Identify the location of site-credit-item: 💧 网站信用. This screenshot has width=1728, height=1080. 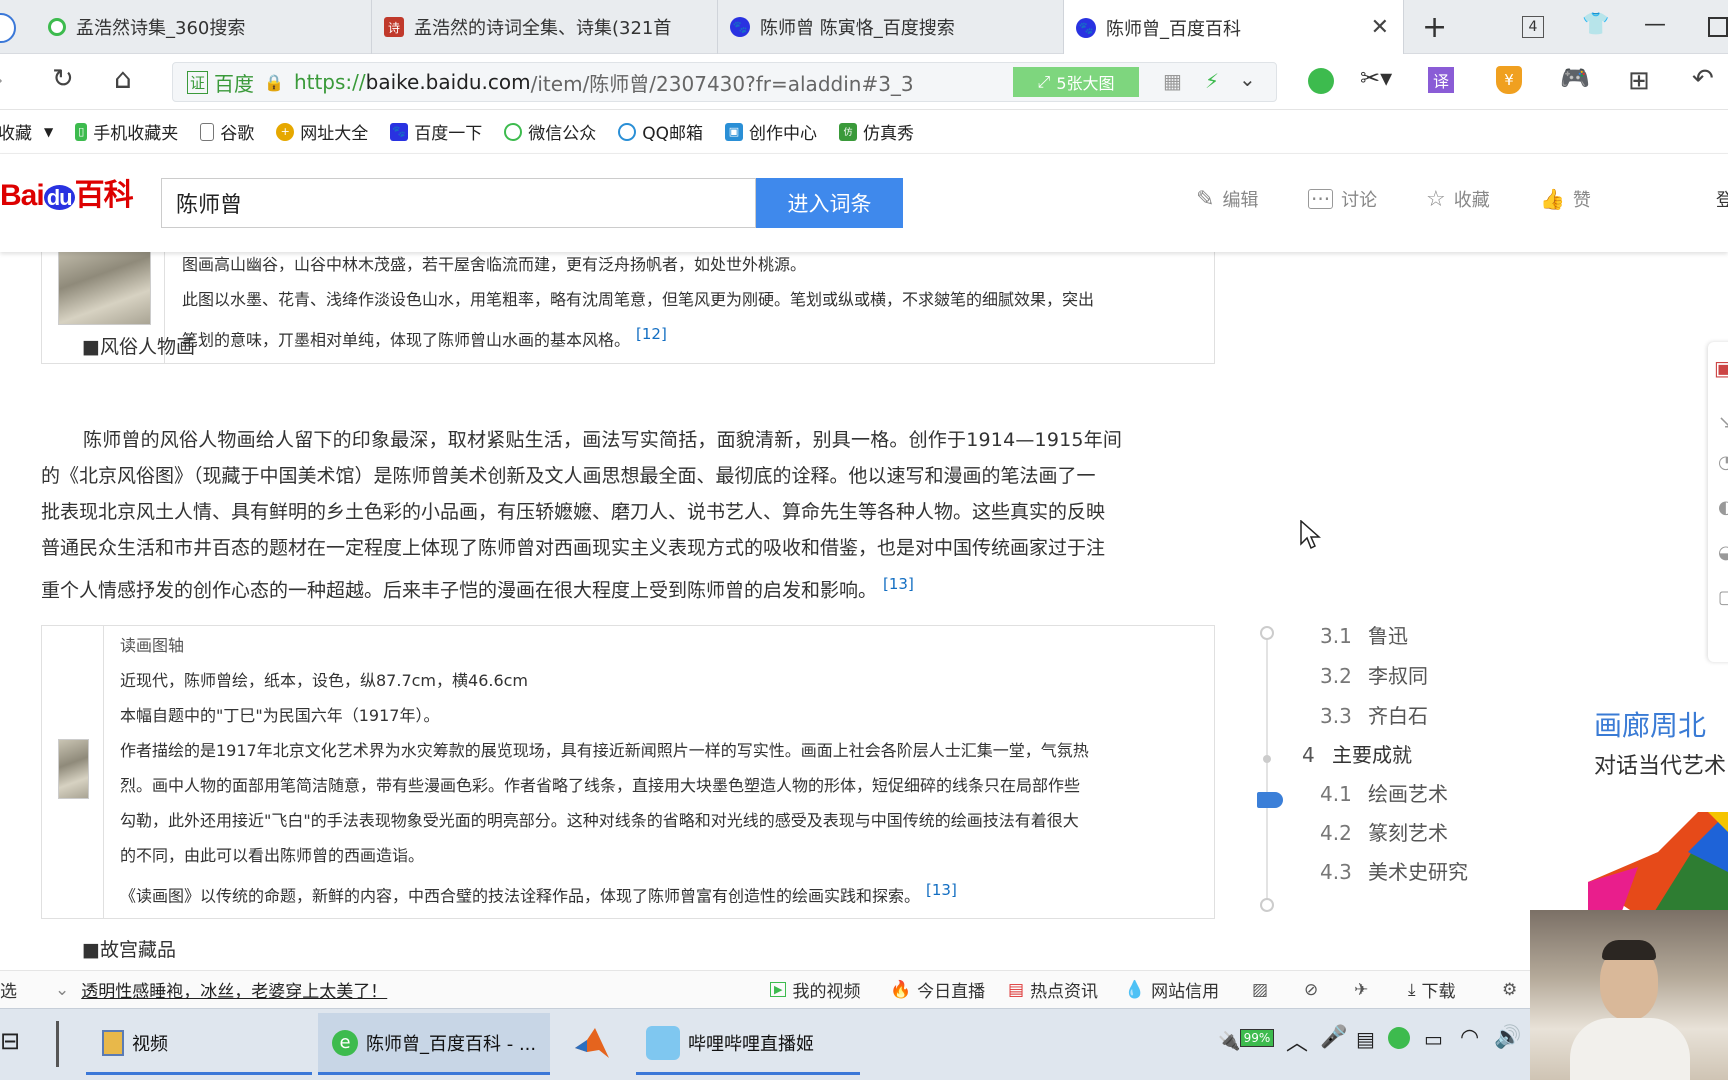
(1171, 990).